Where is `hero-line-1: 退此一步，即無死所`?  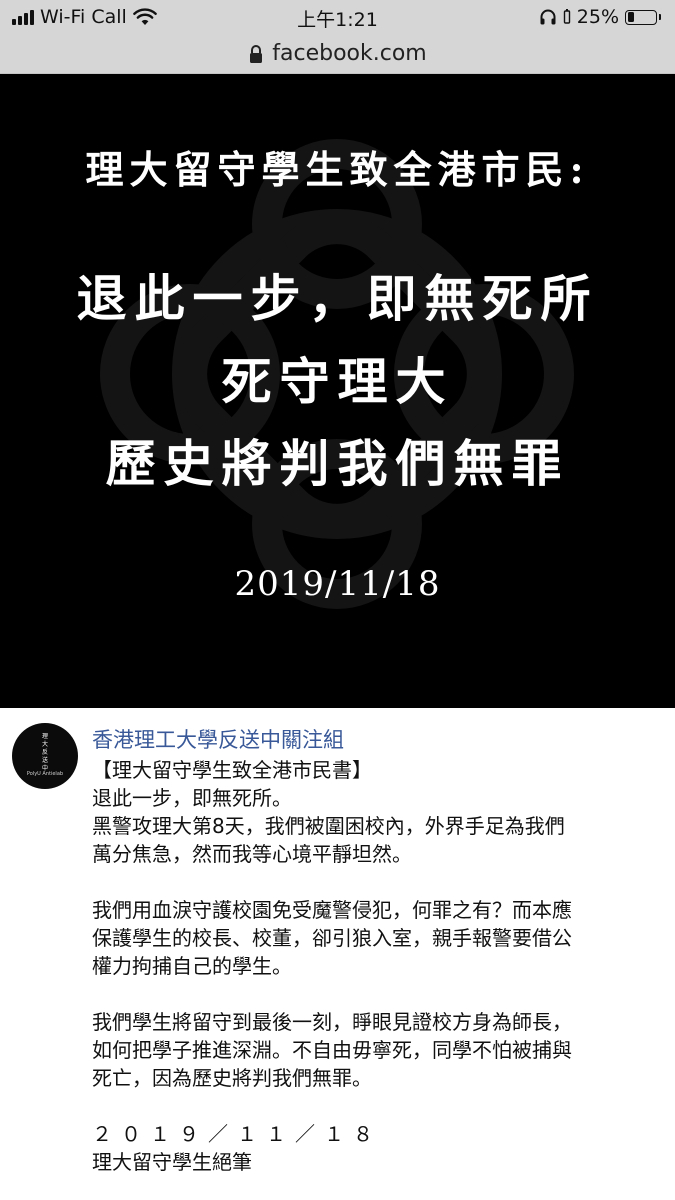
hero-line-1: 退此一步，即無死所 is located at coordinates (337, 298).